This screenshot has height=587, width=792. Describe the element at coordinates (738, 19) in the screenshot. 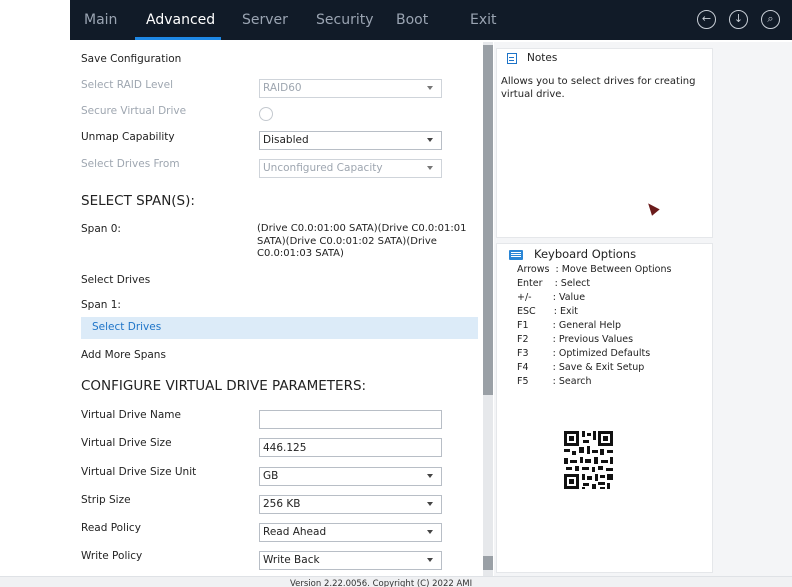

I see `download-circle-icon: ↓` at that location.